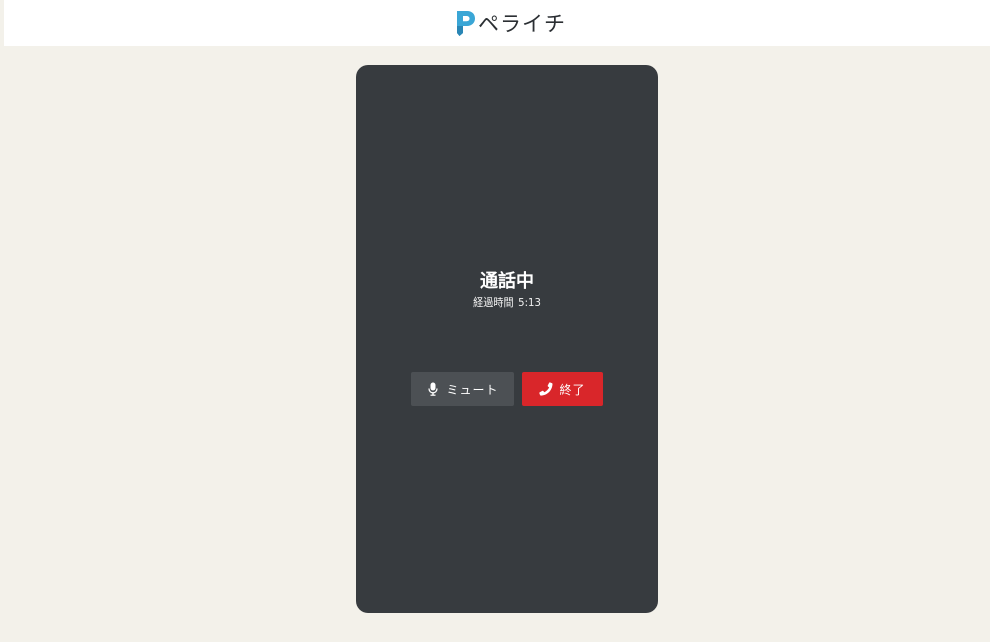 Image resolution: width=990 pixels, height=642 pixels. I want to click on peraichi-logo-icon, so click(465, 23).